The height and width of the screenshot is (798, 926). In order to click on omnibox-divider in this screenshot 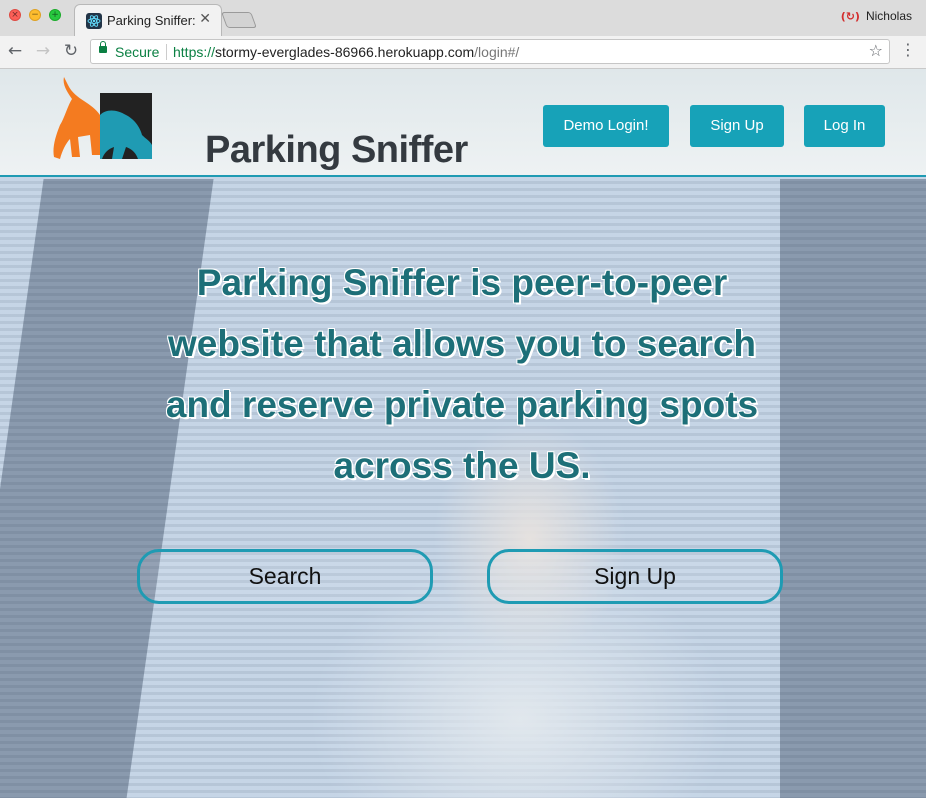, I will do `click(166, 52)`.